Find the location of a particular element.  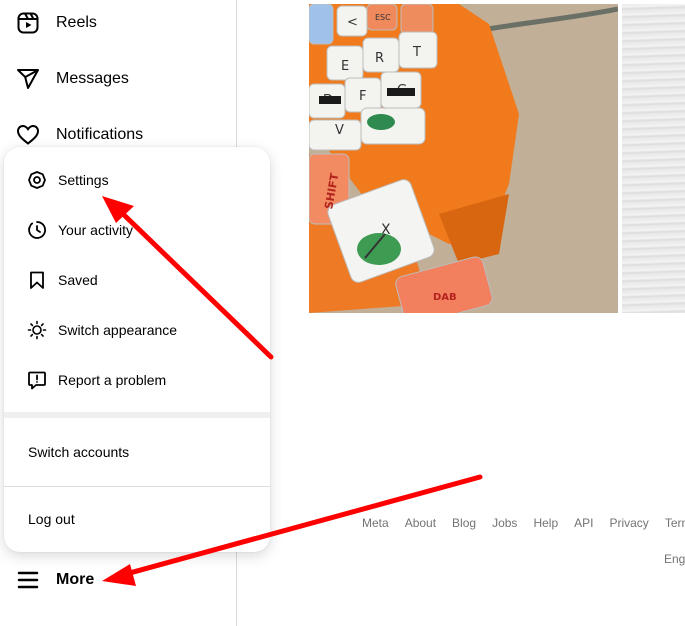

footer-link-help: Help is located at coordinates (545, 523).